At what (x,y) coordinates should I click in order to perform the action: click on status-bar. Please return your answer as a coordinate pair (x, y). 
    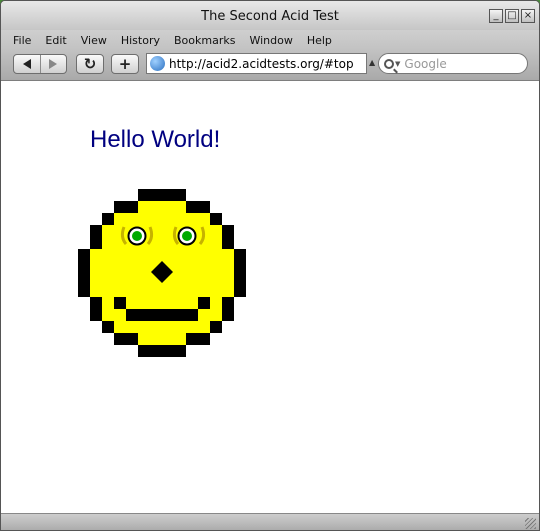
    Looking at the image, I should click on (270, 521).